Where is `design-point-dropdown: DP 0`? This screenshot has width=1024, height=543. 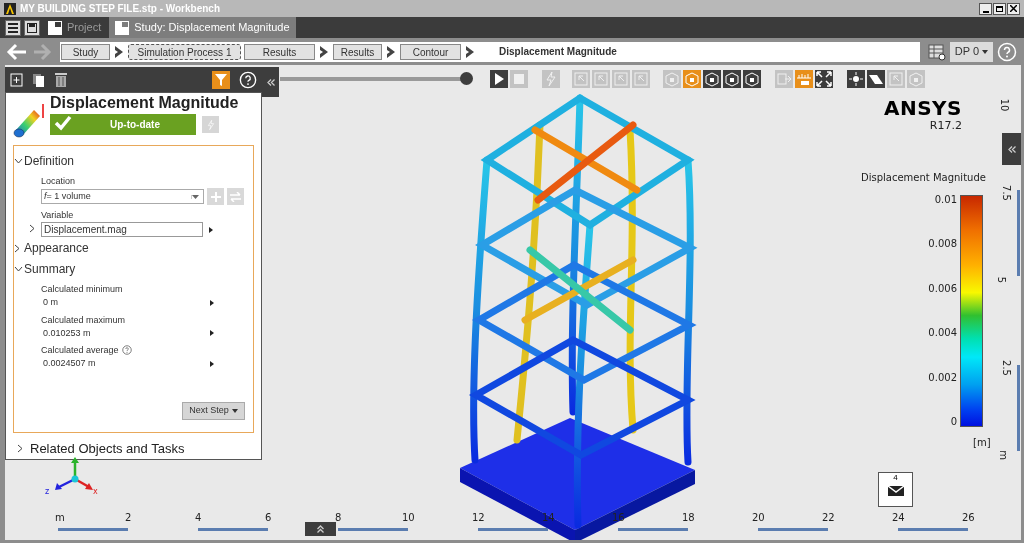
design-point-dropdown: DP 0 is located at coordinates (971, 51).